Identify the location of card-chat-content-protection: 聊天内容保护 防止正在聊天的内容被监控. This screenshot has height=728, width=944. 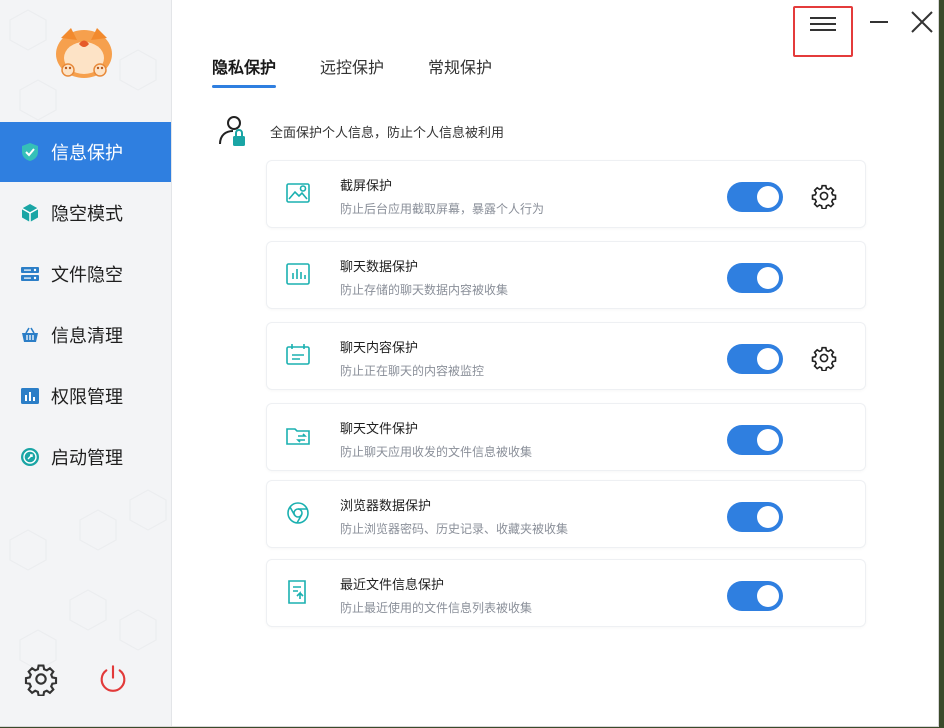
(566, 356).